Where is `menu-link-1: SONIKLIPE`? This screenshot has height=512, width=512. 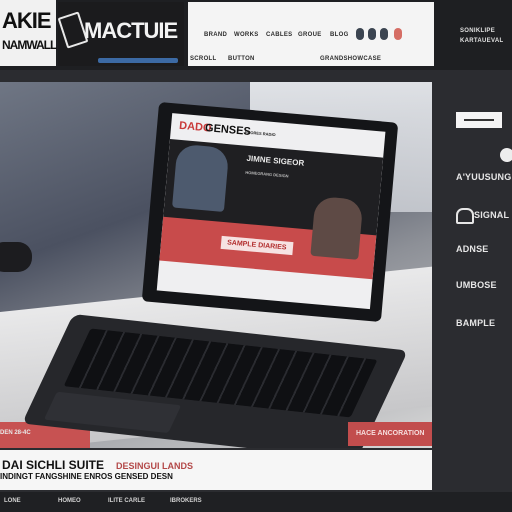
menu-link-1: SONIKLIPE is located at coordinates (477, 31).